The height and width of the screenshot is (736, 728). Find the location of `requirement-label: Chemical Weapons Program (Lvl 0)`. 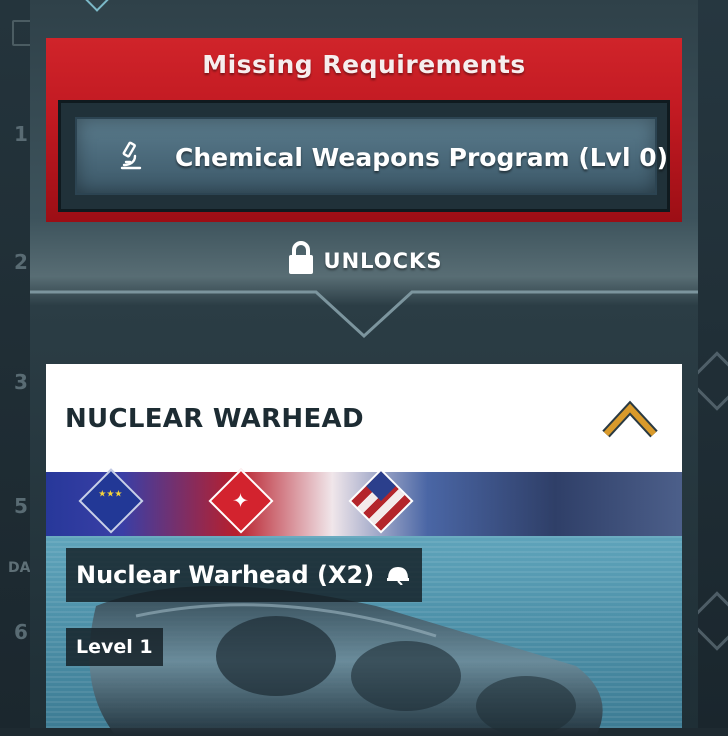

requirement-label: Chemical Weapons Program (Lvl 0) is located at coordinates (422, 157).